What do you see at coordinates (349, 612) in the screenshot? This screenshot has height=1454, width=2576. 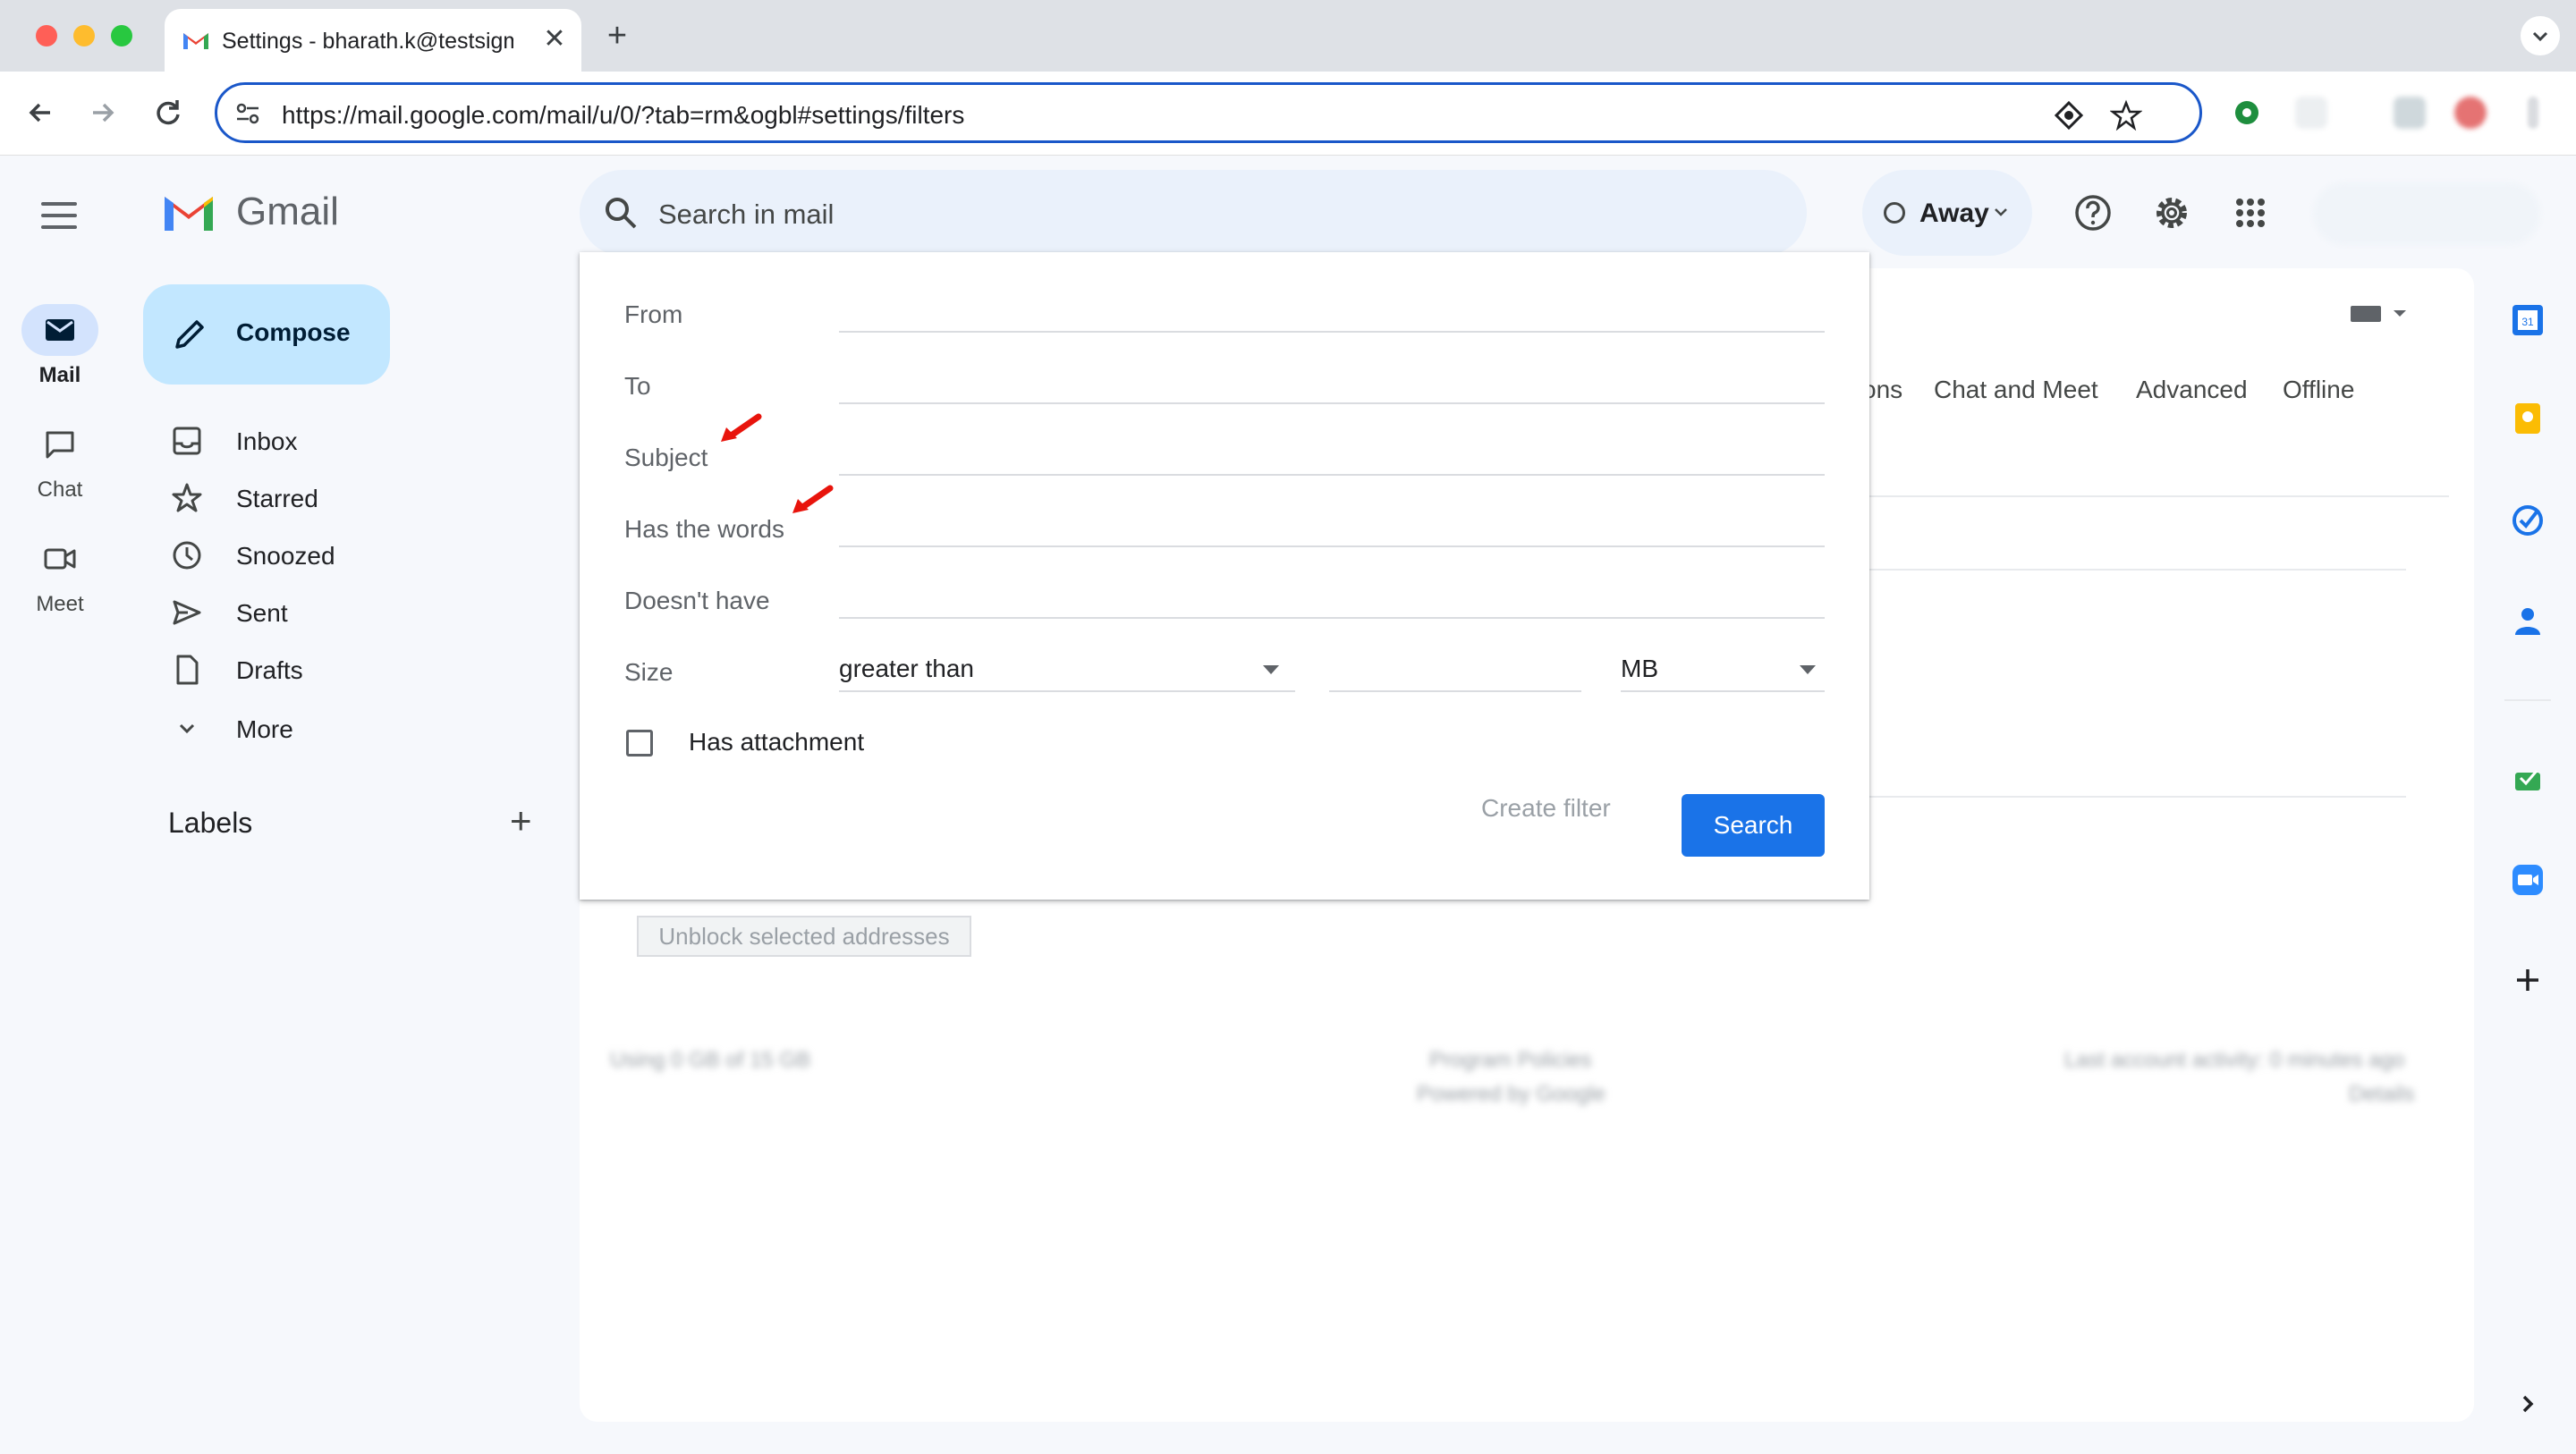 I see `nav-item-sent: Sent` at bounding box center [349, 612].